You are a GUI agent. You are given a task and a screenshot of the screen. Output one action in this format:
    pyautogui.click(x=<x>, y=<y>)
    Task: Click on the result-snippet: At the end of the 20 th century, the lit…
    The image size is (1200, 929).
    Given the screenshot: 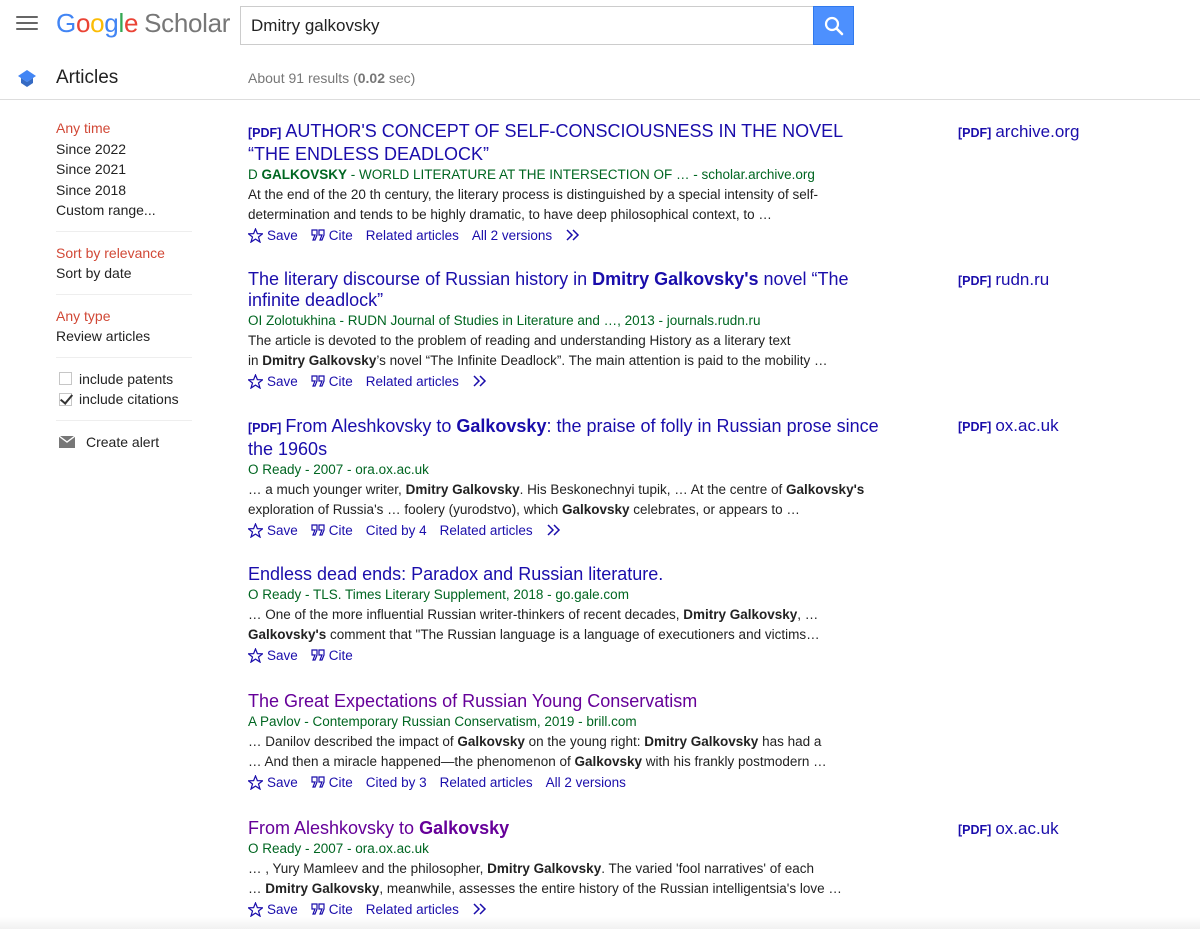 What is the action you would take?
    pyautogui.click(x=533, y=204)
    